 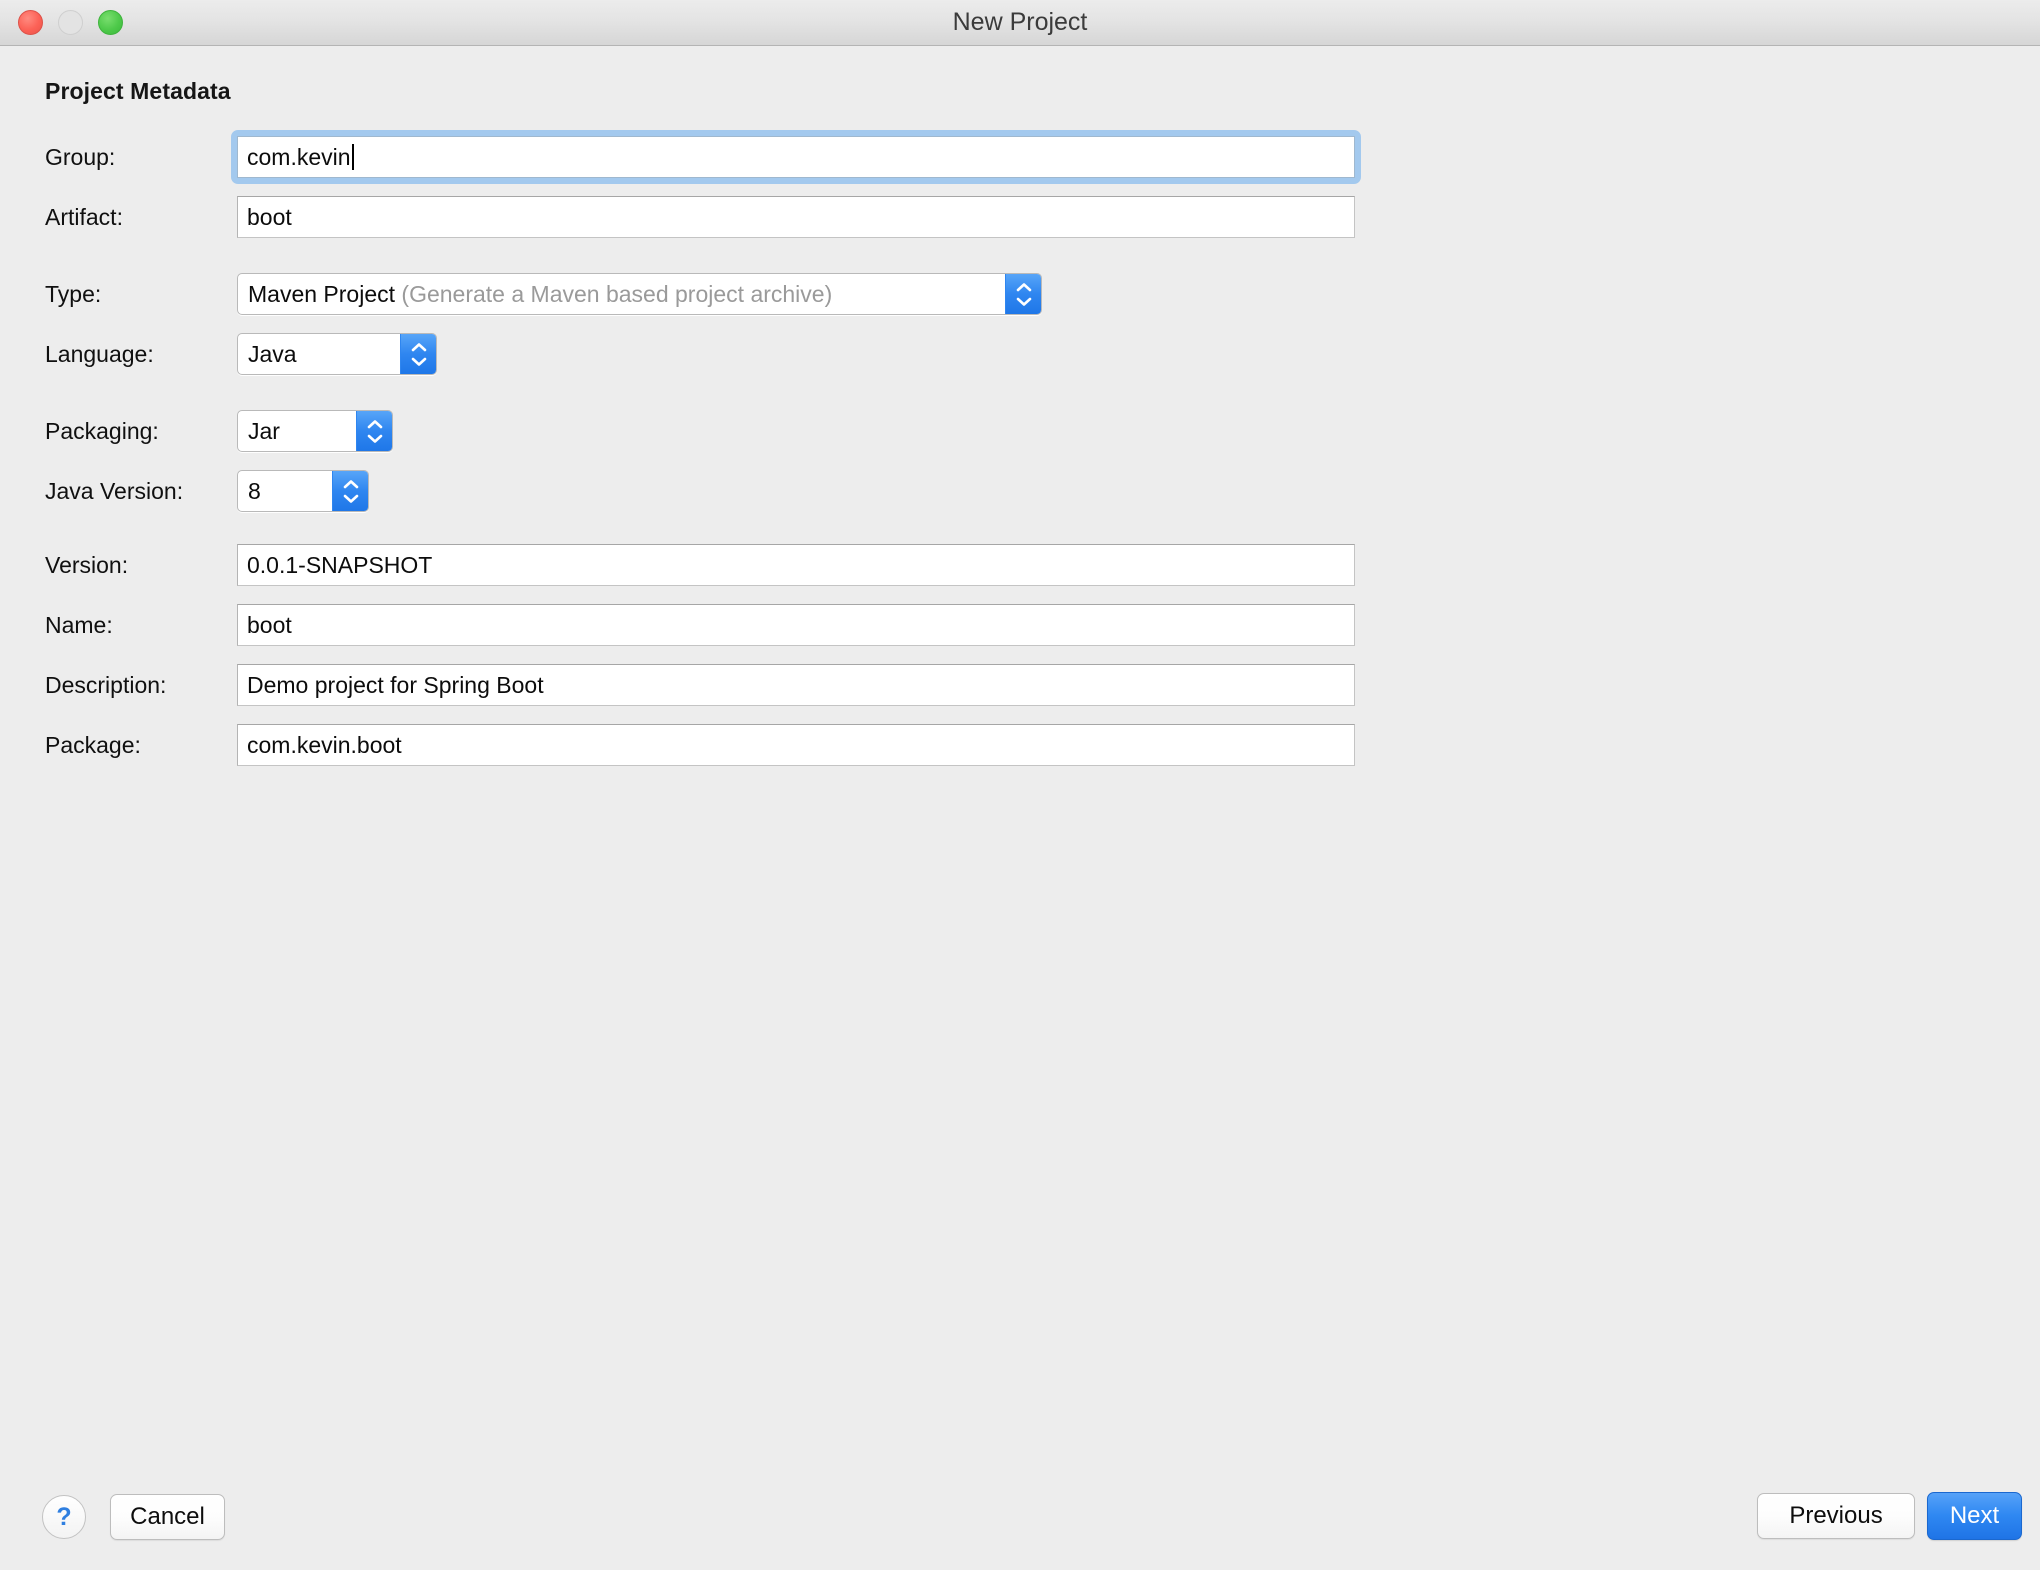 What do you see at coordinates (167, 1517) in the screenshot?
I see `cancel-button: Cancel` at bounding box center [167, 1517].